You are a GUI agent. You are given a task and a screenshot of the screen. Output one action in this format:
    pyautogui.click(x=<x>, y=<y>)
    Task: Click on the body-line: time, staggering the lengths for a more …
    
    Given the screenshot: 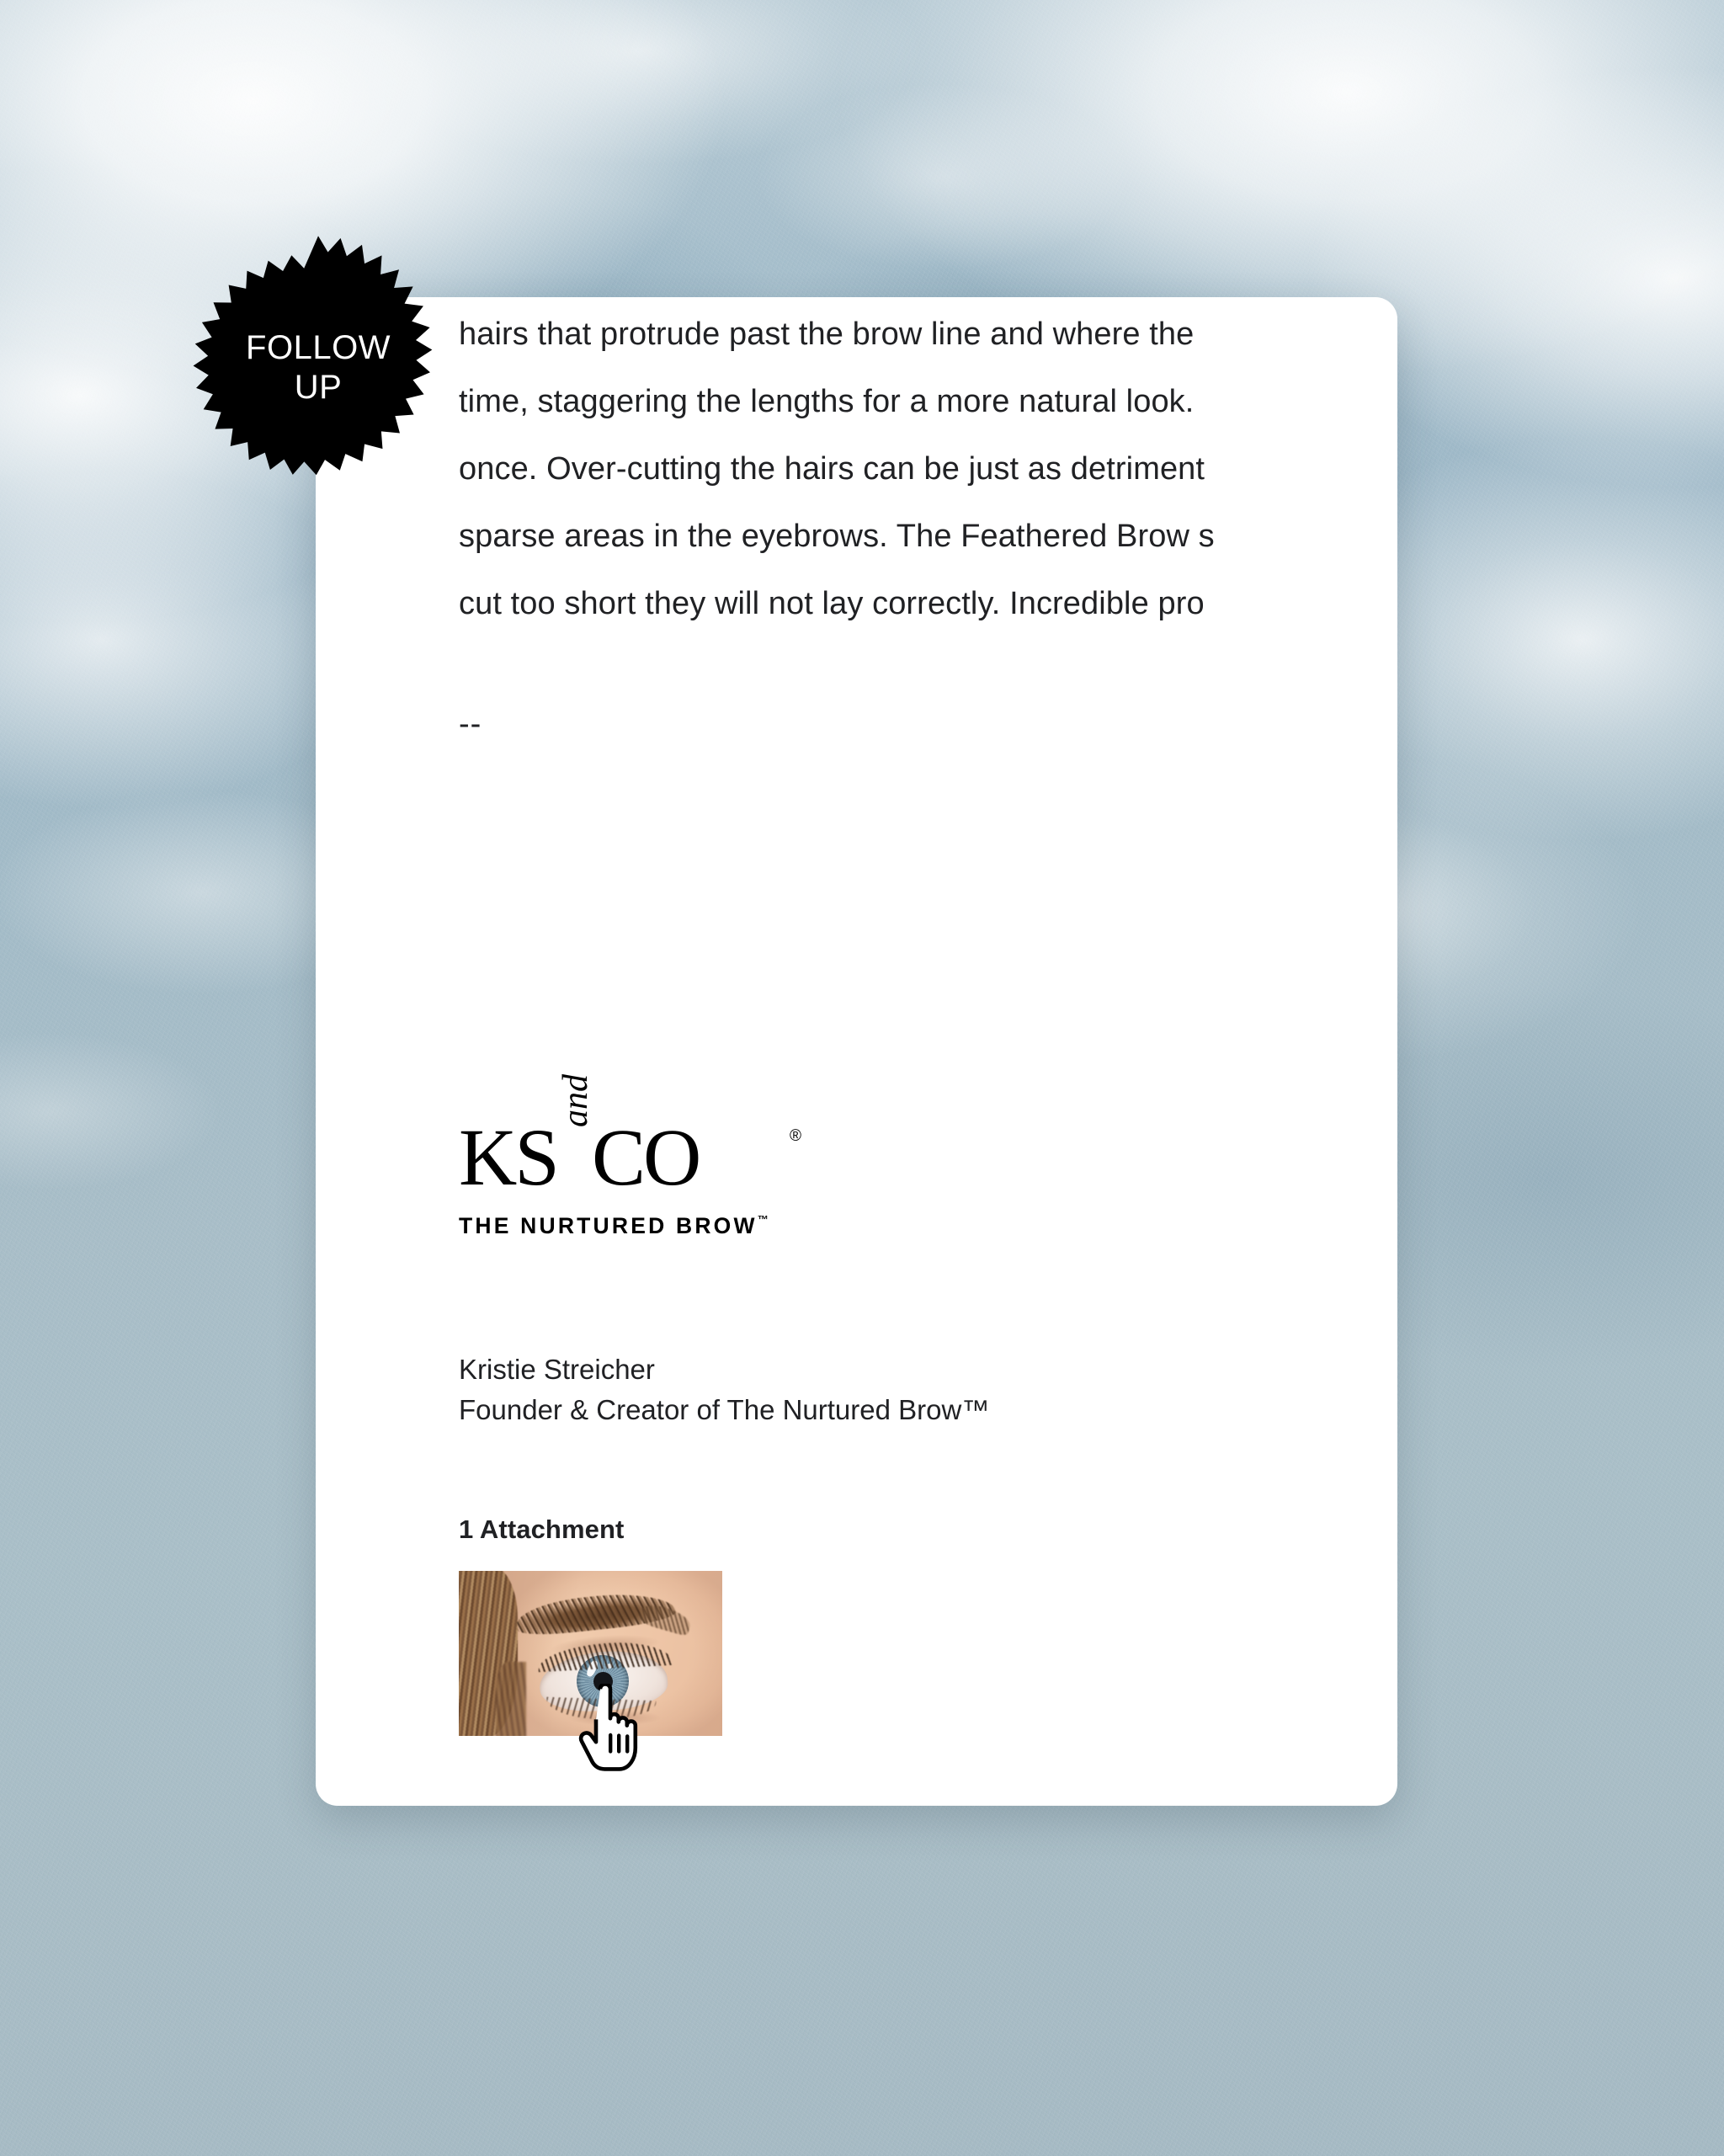 What is the action you would take?
    pyautogui.click(x=827, y=402)
    